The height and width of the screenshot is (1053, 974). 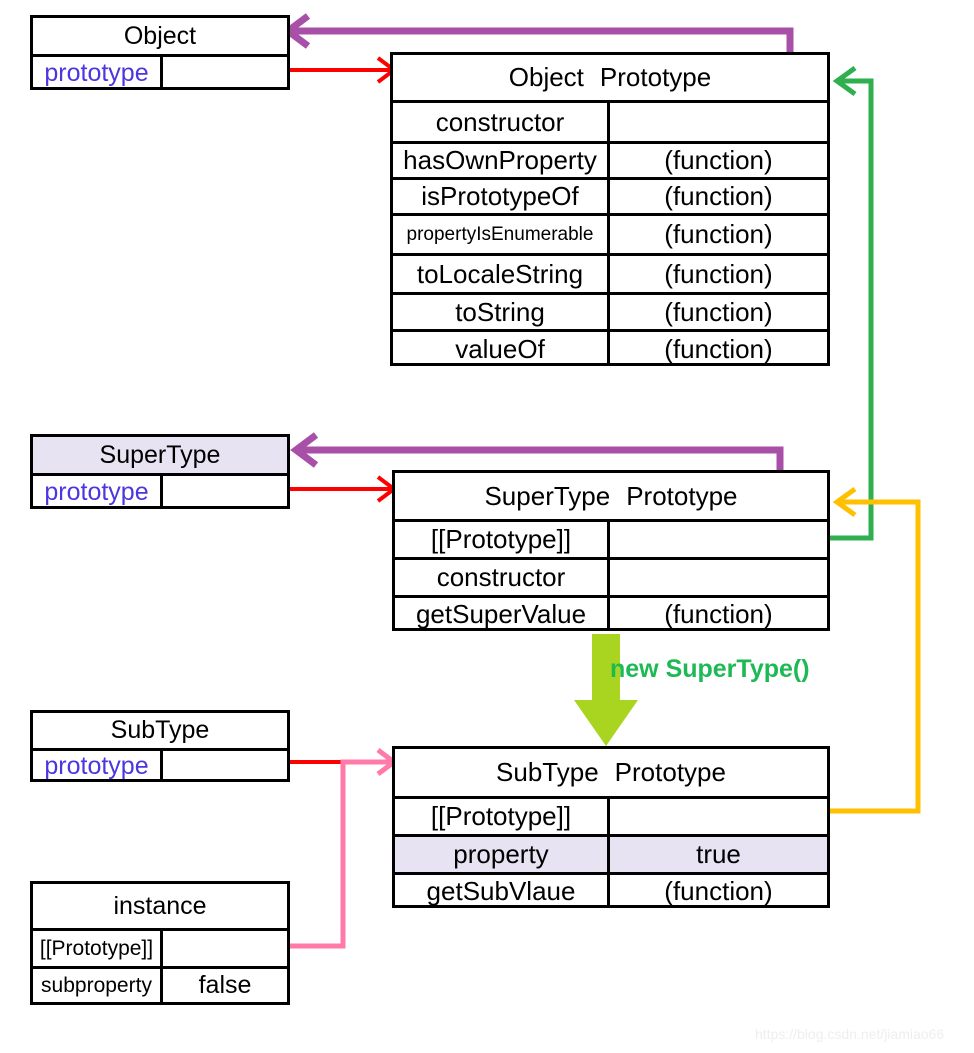 I want to click on supertype-prototype-row-0-name: [[Prototype]], so click(x=502, y=539).